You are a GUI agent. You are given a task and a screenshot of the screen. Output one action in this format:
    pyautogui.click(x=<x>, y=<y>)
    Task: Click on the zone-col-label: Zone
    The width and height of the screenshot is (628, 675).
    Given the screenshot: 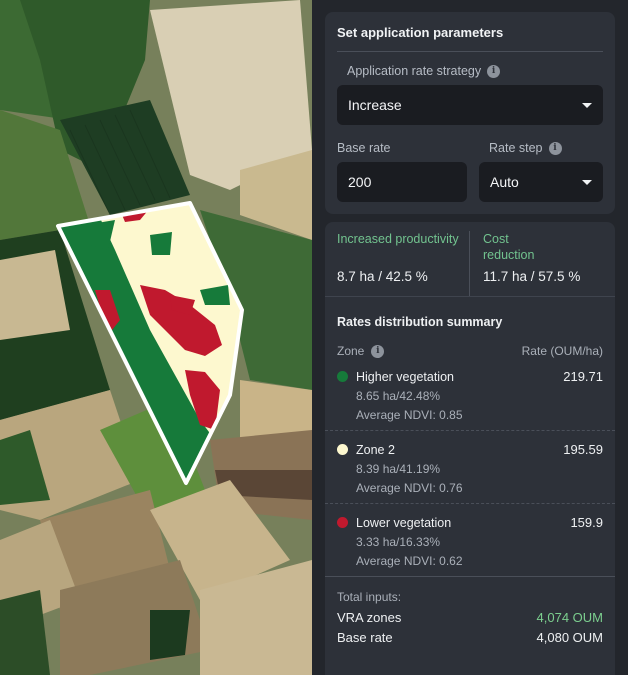 What is the action you would take?
    pyautogui.click(x=351, y=351)
    